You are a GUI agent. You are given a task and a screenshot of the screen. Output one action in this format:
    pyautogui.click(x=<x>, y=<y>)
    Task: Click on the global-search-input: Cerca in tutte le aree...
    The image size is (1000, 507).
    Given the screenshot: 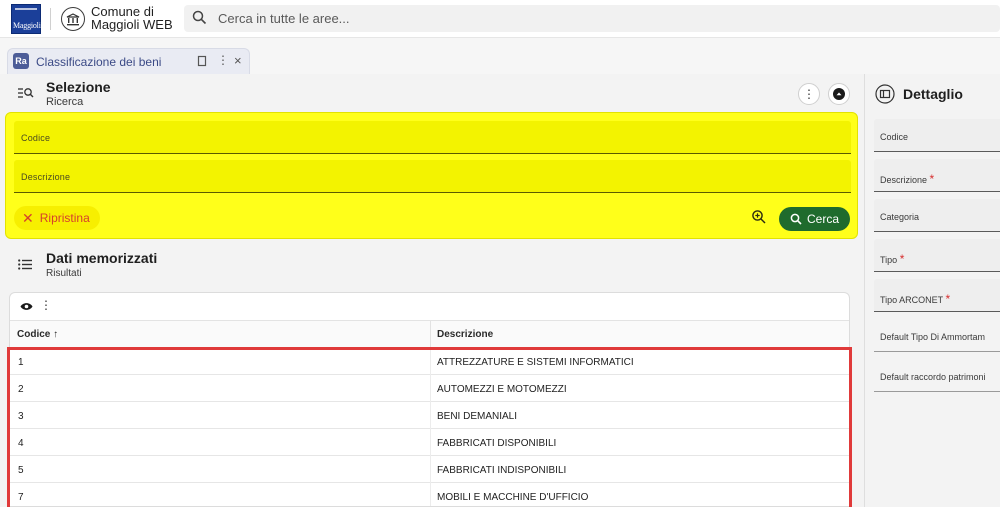 What is the action you would take?
    pyautogui.click(x=592, y=18)
    